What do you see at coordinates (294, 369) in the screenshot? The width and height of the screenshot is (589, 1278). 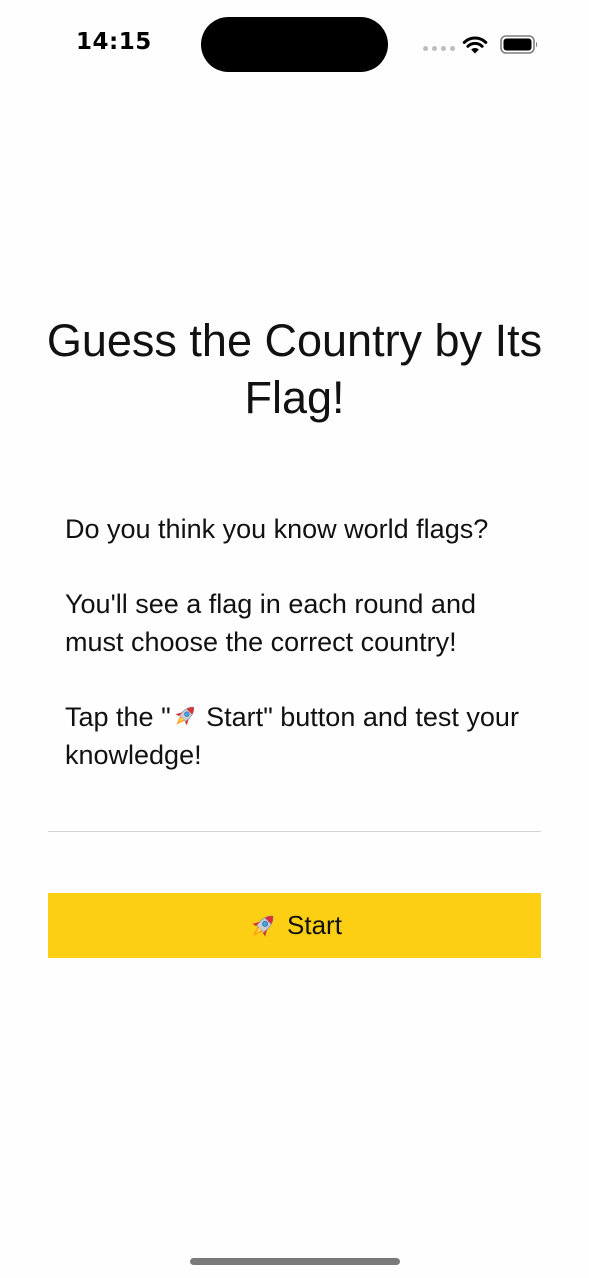 I see `page-title: Guess the Country by Its Flag!` at bounding box center [294, 369].